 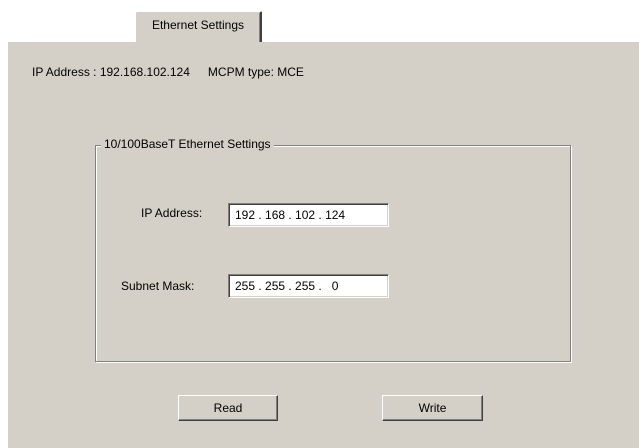 What do you see at coordinates (172, 213) in the screenshot?
I see `ip-address-label: IP Address:` at bounding box center [172, 213].